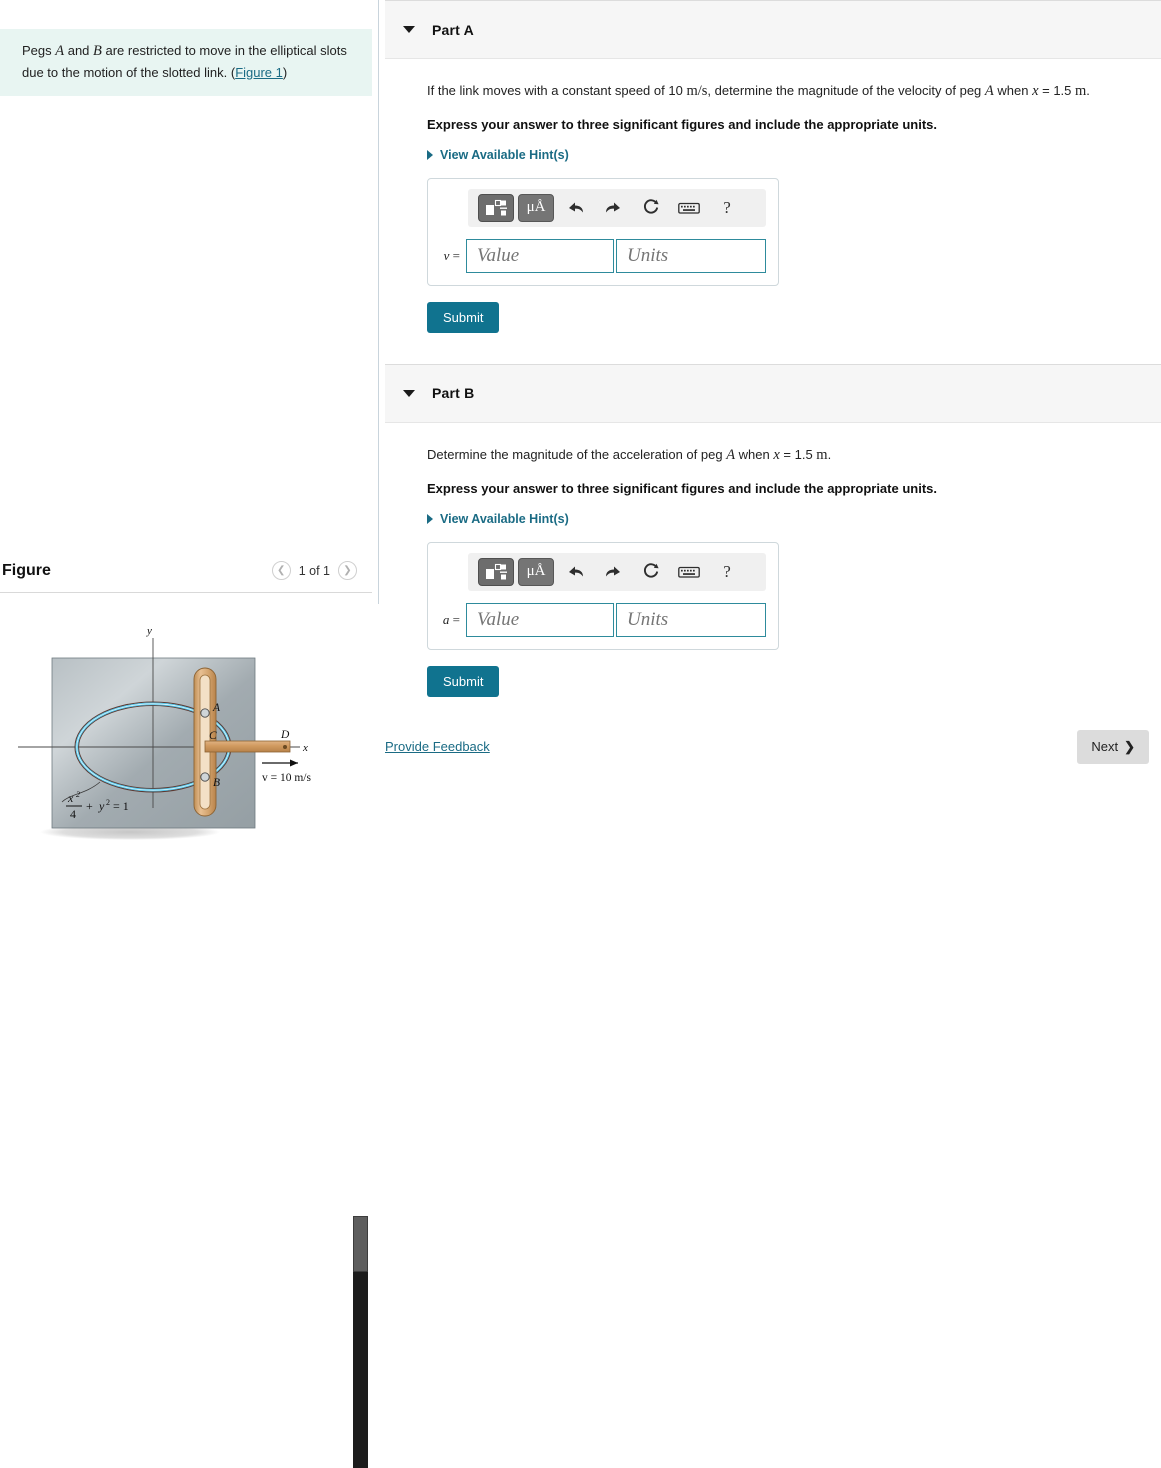 The image size is (1161, 1468). Describe the element at coordinates (453, 29) in the screenshot. I see `part-a-title: Part A` at that location.